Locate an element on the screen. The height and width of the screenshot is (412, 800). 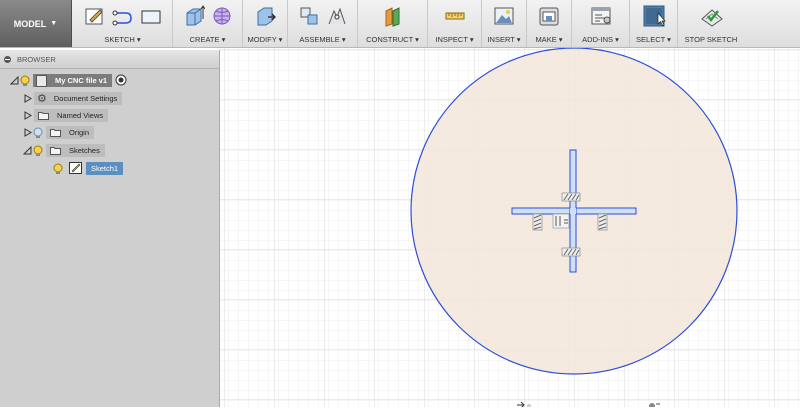
select-group-label: SELECT ▾ is located at coordinates (653, 39).